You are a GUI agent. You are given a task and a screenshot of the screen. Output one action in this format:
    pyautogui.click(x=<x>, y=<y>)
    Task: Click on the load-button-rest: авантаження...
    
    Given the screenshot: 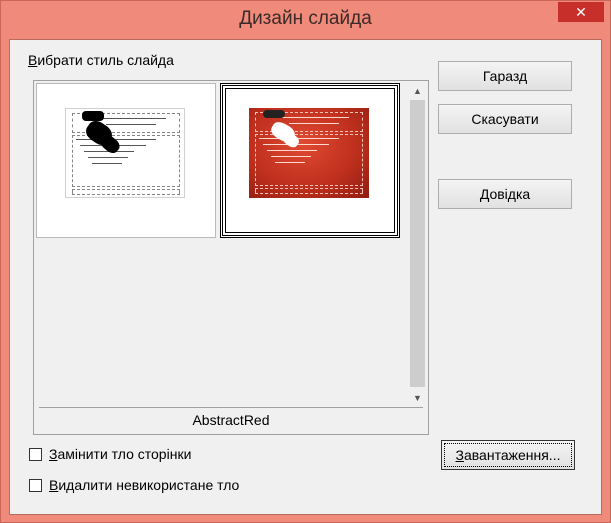 What is the action you would take?
    pyautogui.click(x=512, y=455)
    